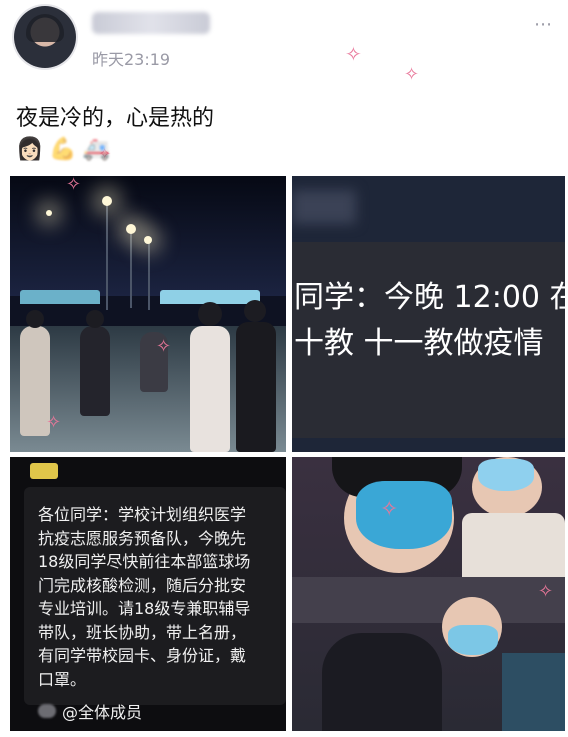 The height and width of the screenshot is (737, 568). I want to click on post-caption: 夜是冷的，心是热的, so click(115, 118).